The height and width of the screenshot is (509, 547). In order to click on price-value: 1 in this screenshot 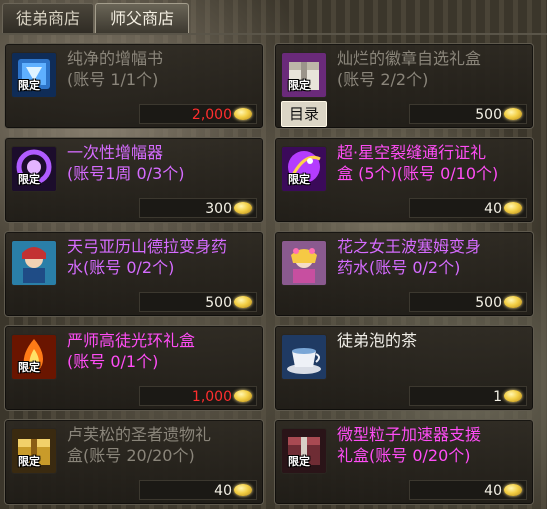, I will do `click(497, 397)`.